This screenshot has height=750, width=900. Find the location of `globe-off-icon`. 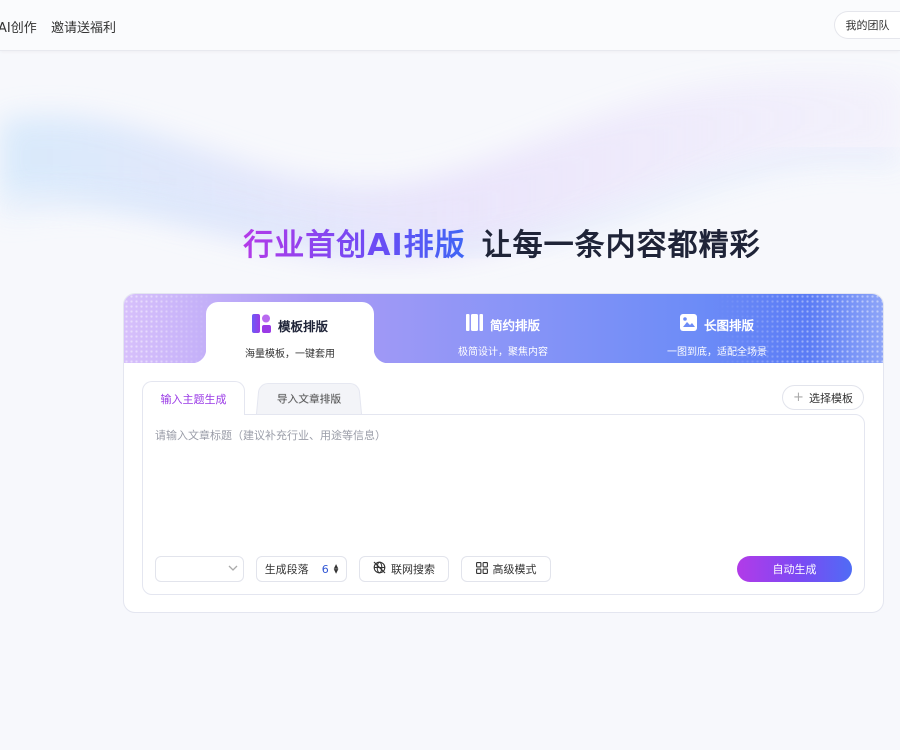

globe-off-icon is located at coordinates (379, 569).